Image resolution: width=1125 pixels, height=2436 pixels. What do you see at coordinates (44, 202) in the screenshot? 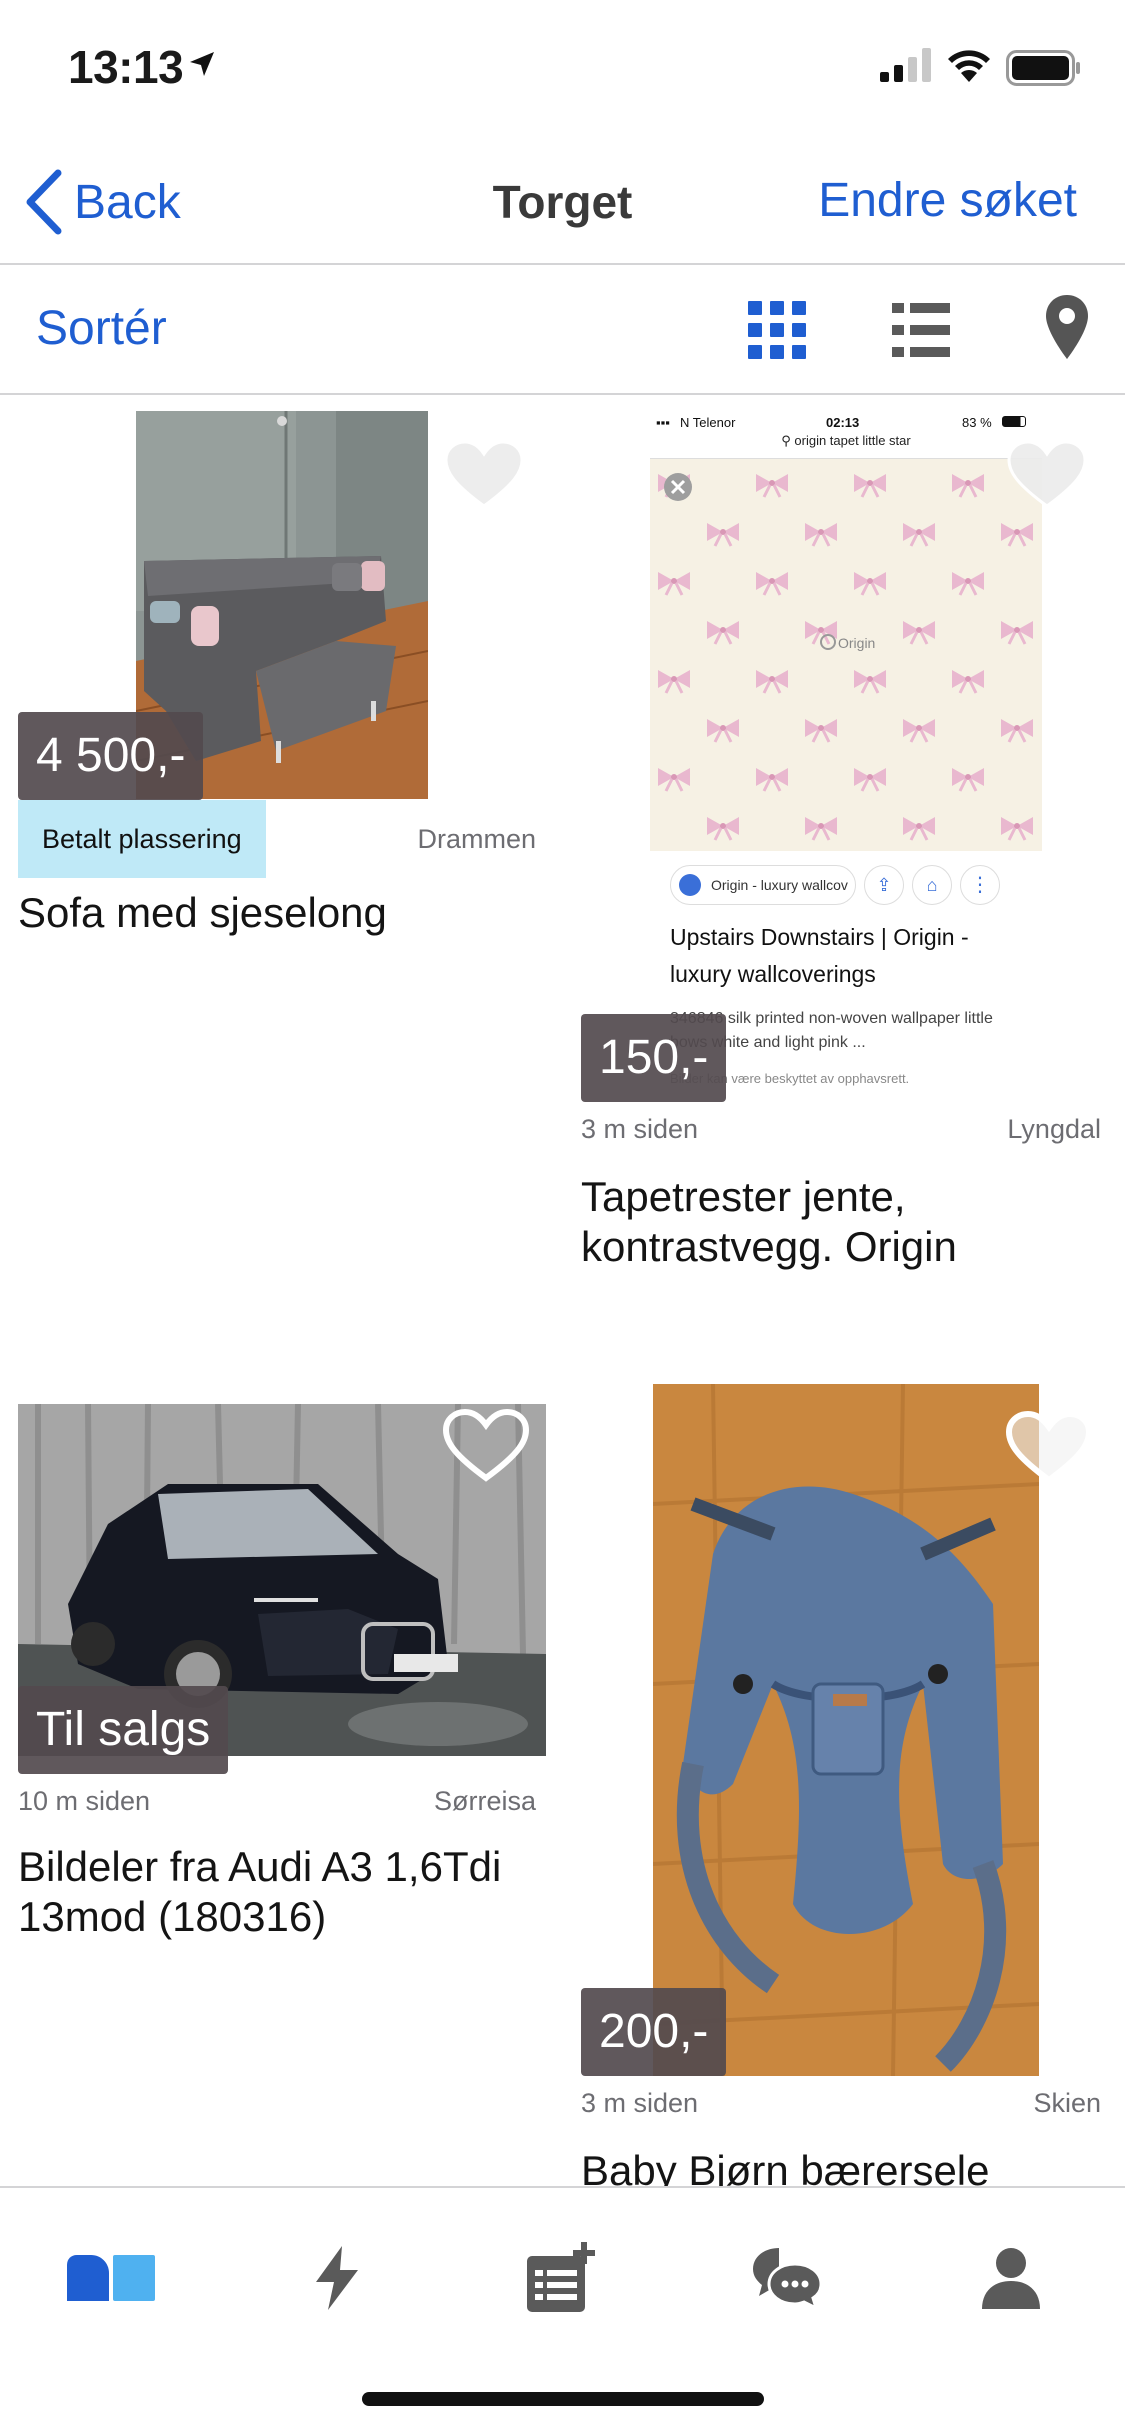
I see `chevron-left-icon` at bounding box center [44, 202].